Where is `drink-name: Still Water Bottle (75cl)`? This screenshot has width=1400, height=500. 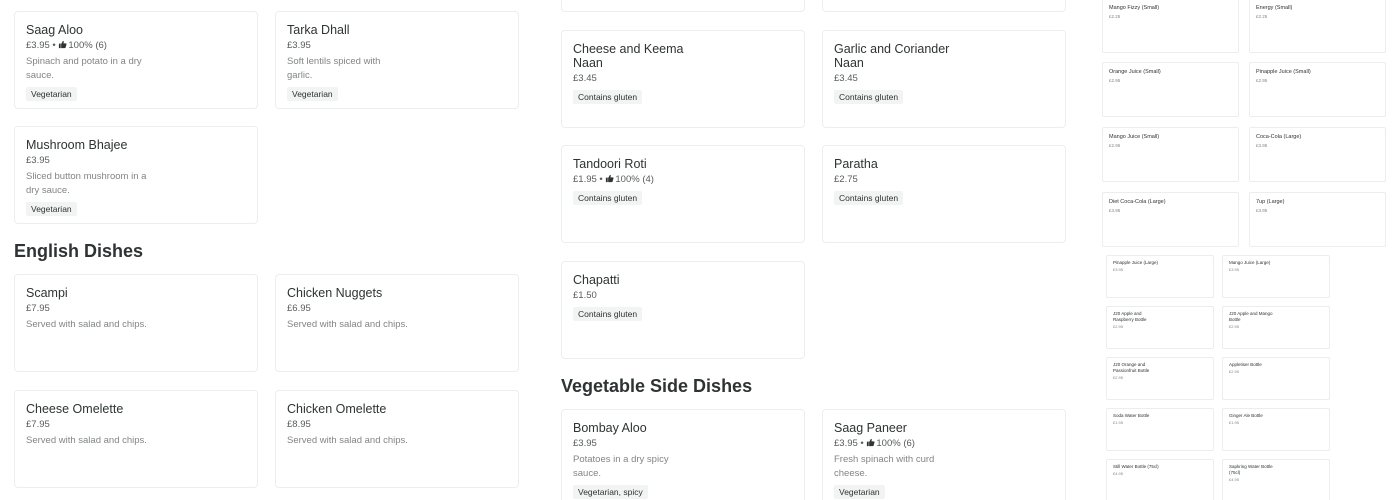
drink-name: Still Water Bottle (75cl) is located at coordinates (1136, 466).